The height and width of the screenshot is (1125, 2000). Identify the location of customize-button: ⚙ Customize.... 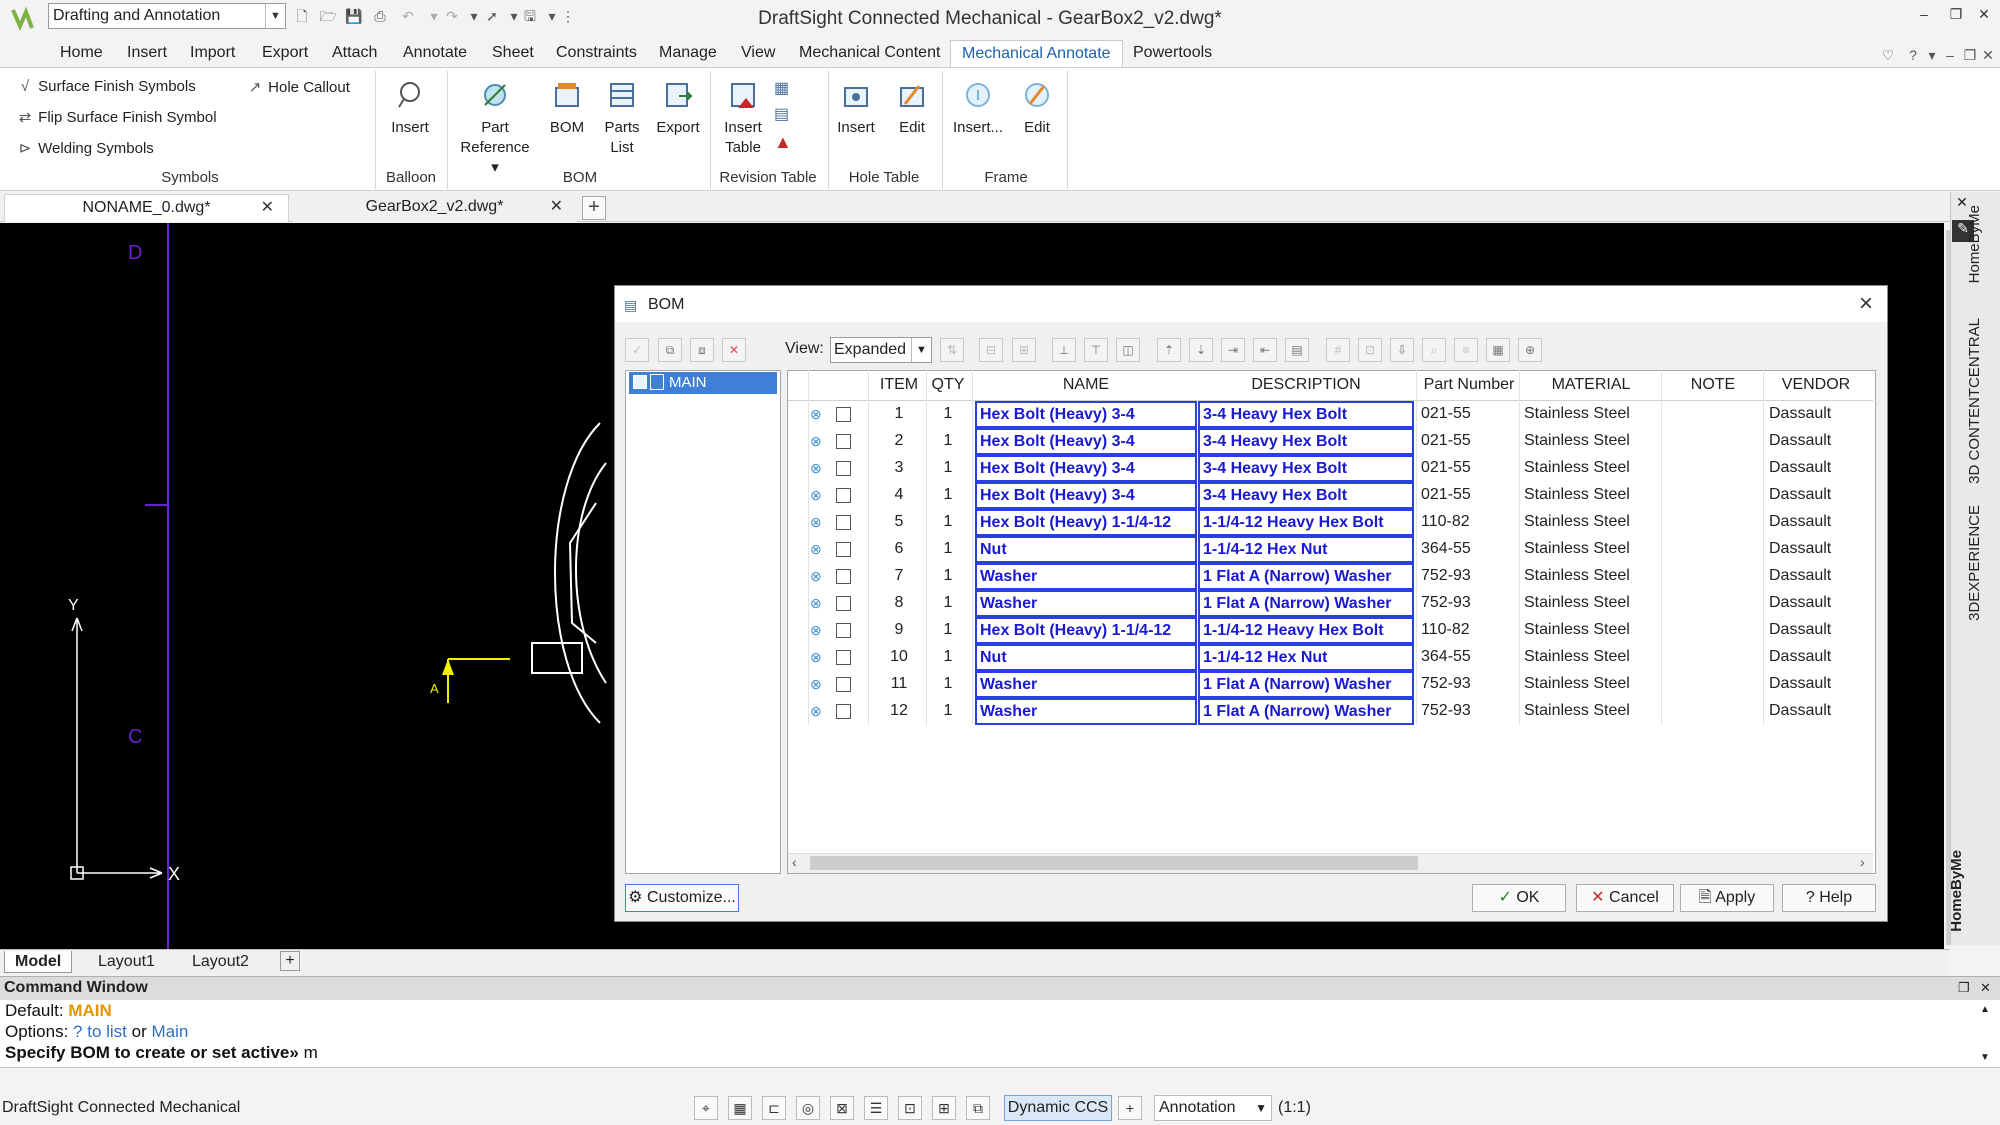
(682, 898).